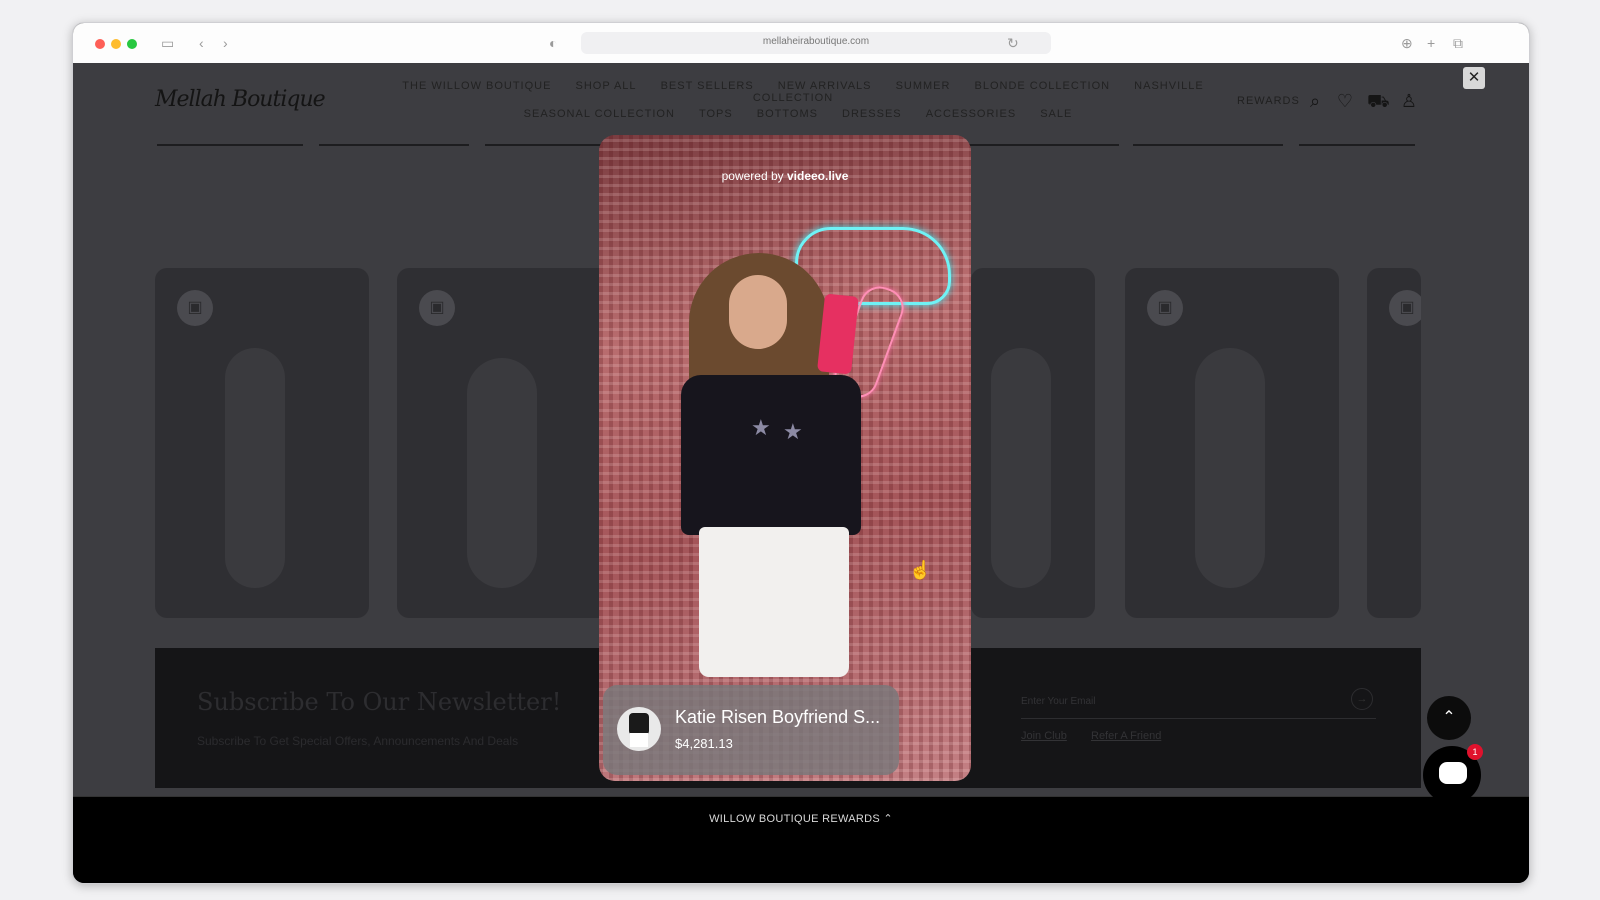 The height and width of the screenshot is (900, 1600). I want to click on search-icon: ⌕, so click(1315, 101).